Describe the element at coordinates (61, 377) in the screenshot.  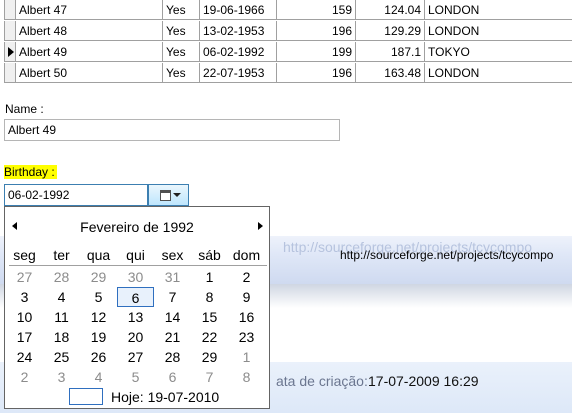
I see `calendar-day-other-month: 3` at that location.